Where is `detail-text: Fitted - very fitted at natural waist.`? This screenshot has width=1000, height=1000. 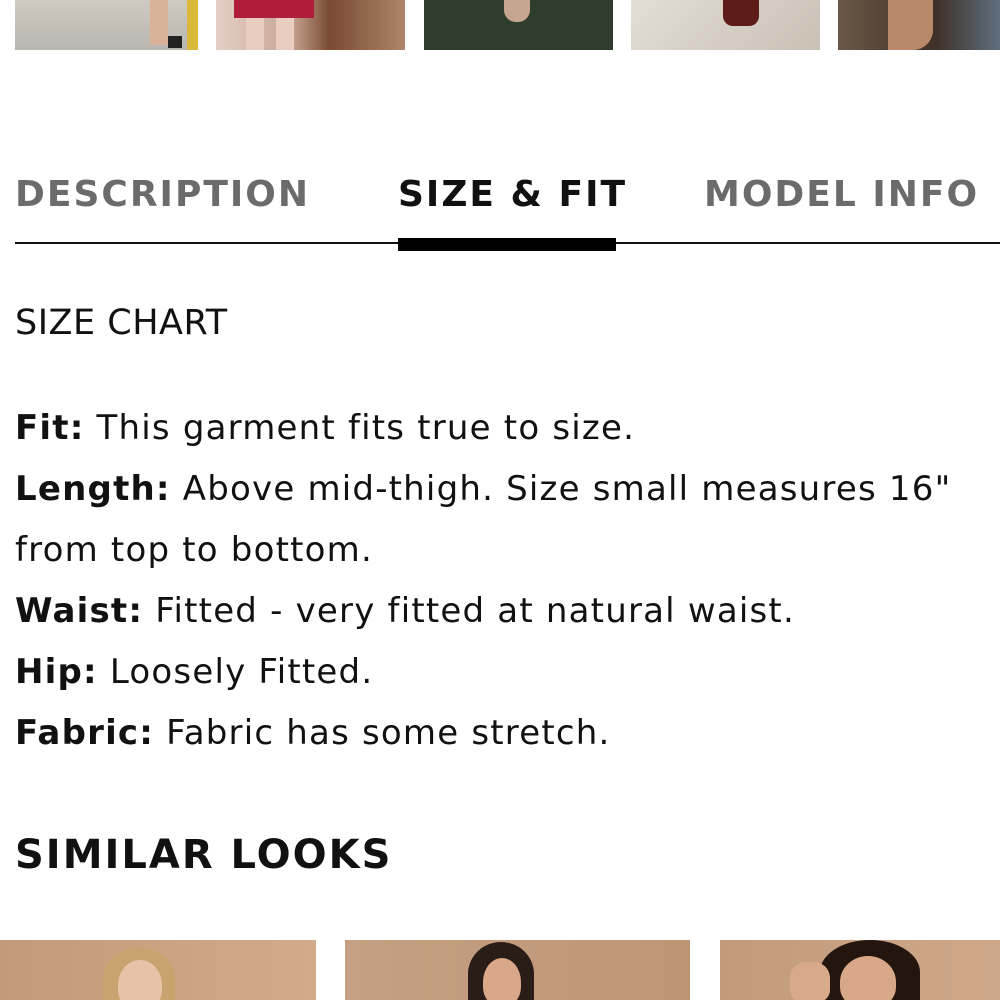 detail-text: Fitted - very fitted at natural waist. is located at coordinates (475, 611).